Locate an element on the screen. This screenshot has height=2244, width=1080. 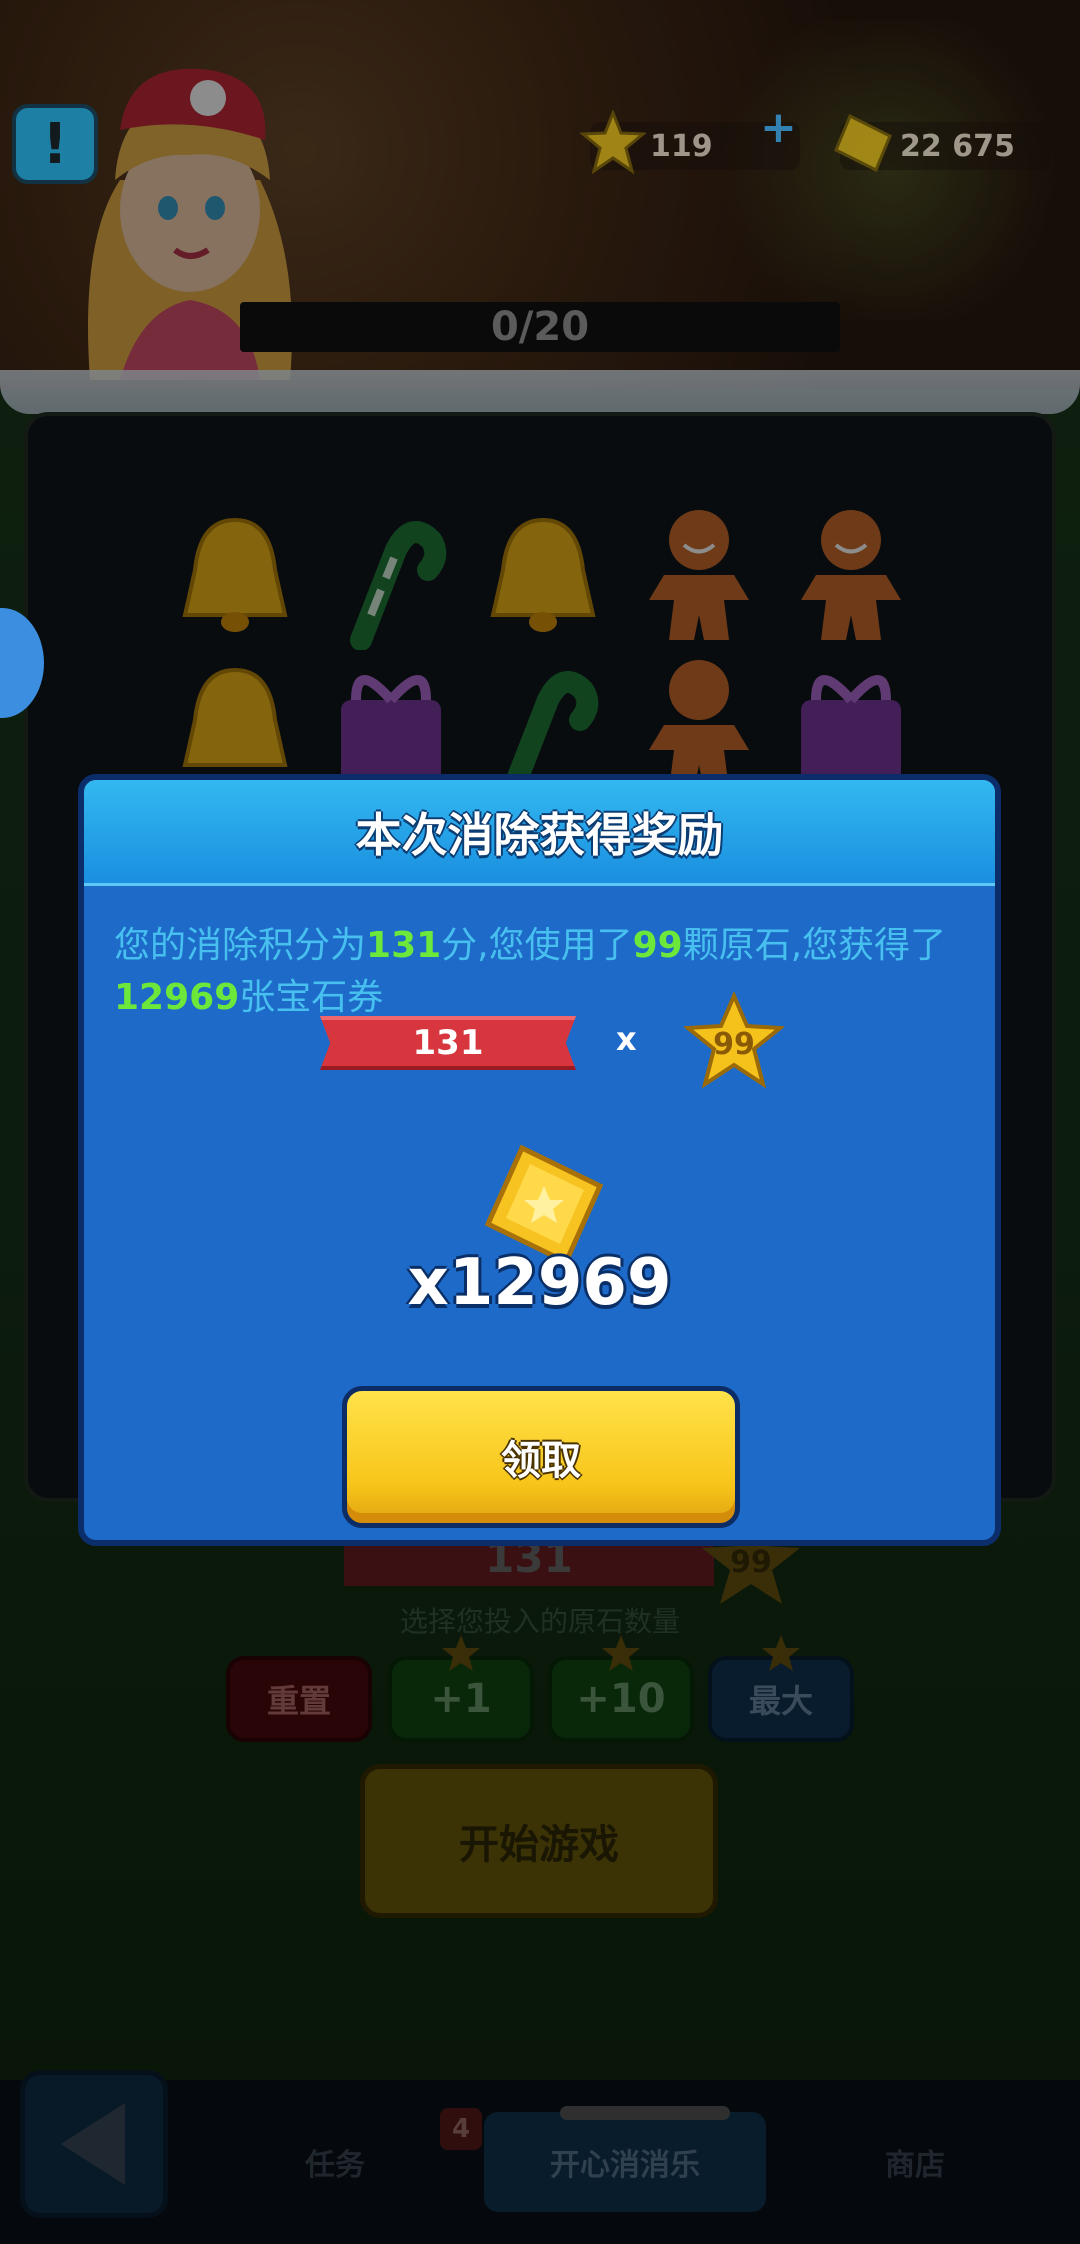
star-count: 119 is located at coordinates (681, 146).